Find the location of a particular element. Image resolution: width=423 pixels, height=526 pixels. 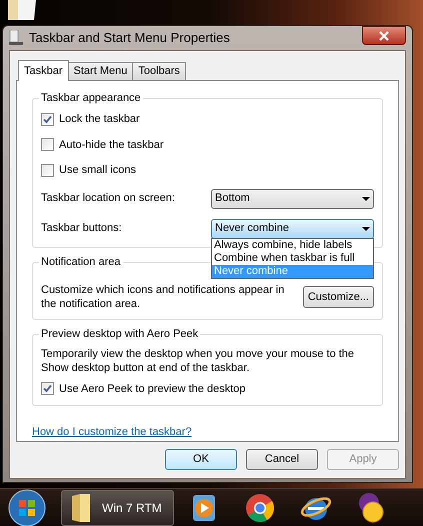

checkbox-label: Auto-hide the taskbar is located at coordinates (111, 145).